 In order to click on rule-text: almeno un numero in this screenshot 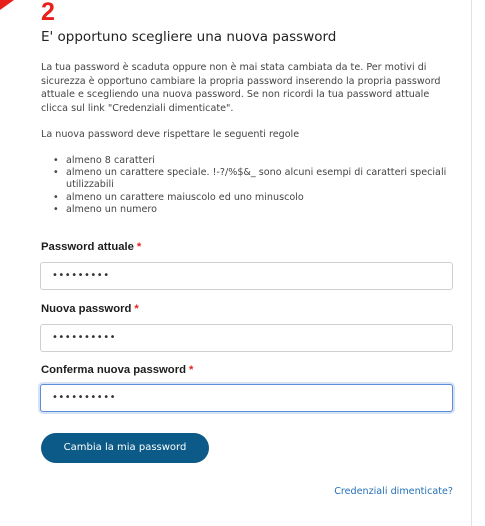, I will do `click(112, 209)`.